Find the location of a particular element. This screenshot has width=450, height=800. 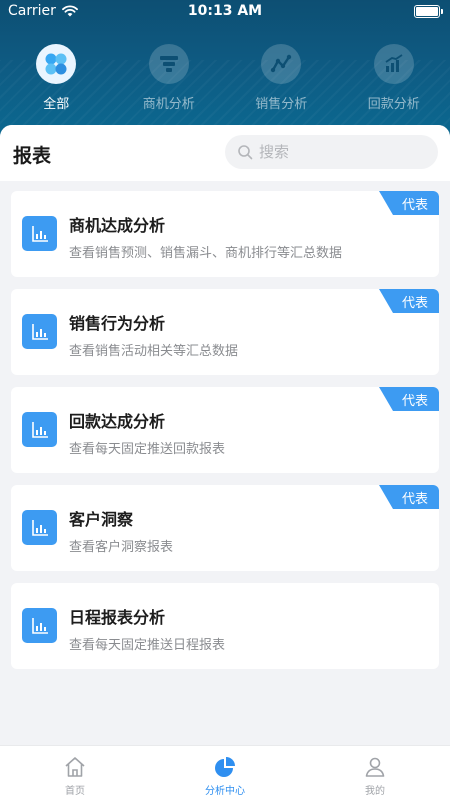

grid-dots-icon is located at coordinates (56, 64).